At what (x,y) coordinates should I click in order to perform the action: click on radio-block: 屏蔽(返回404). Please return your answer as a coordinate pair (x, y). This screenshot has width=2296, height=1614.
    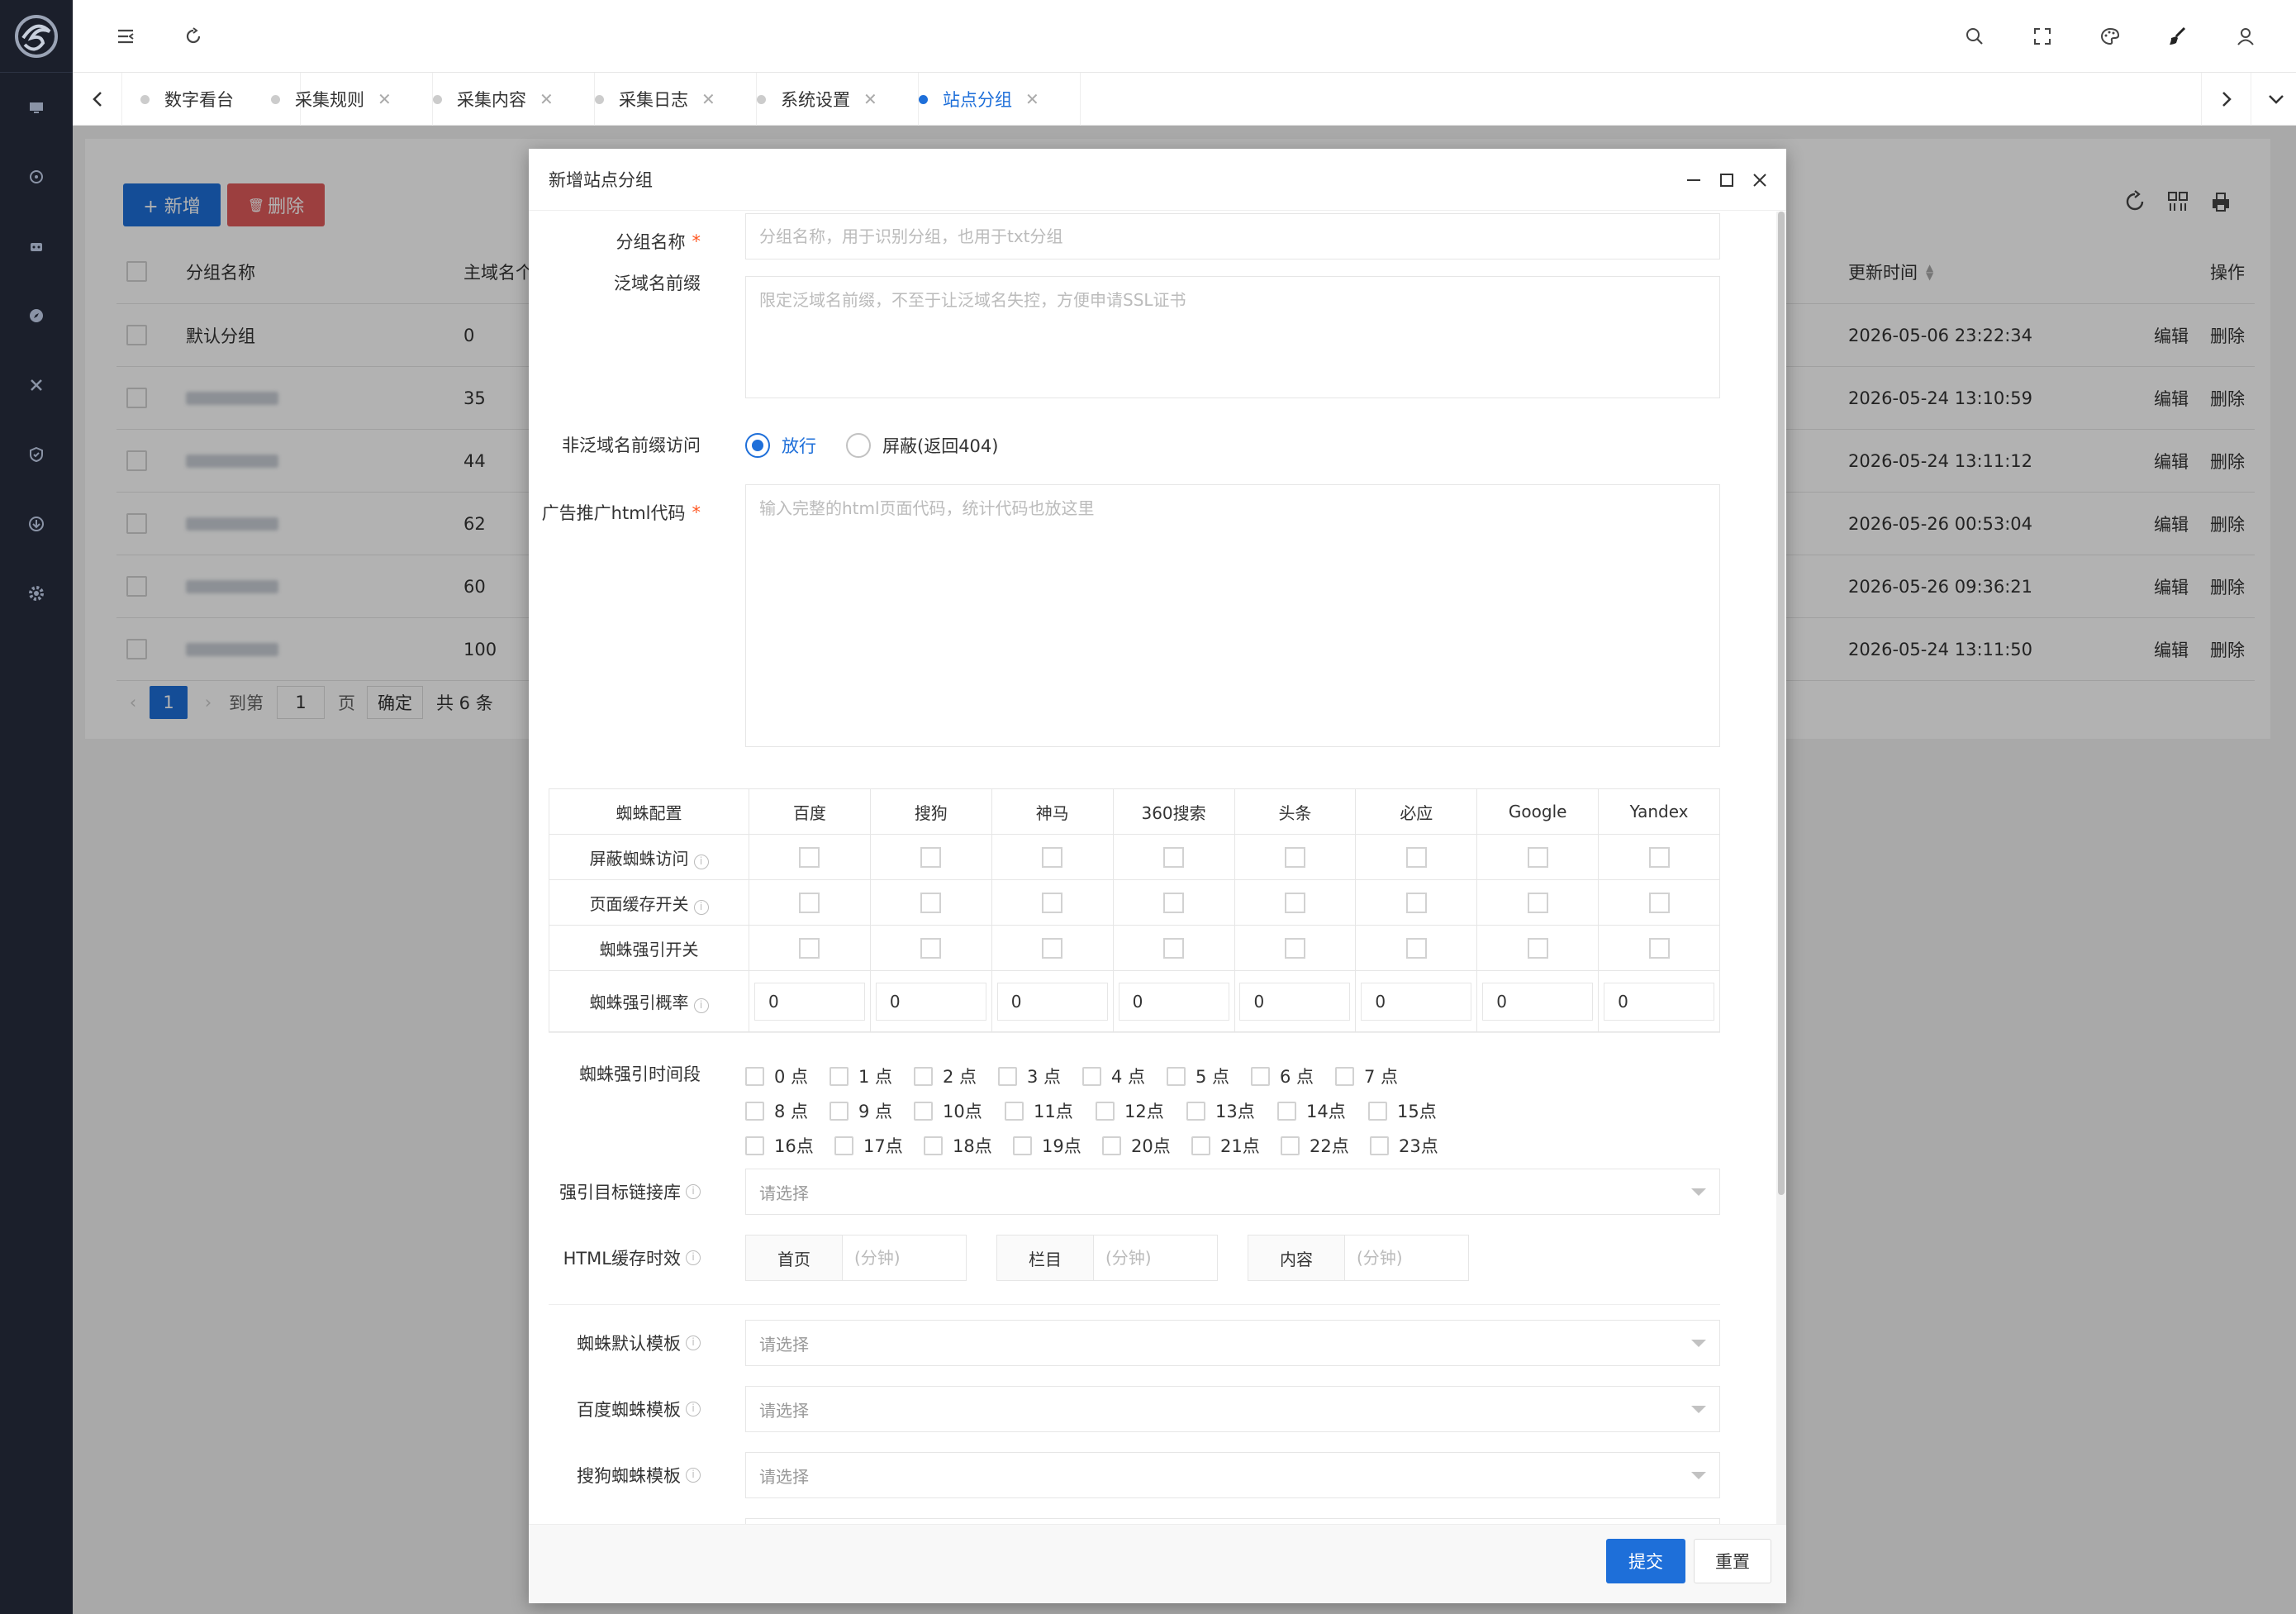
    Looking at the image, I should click on (922, 445).